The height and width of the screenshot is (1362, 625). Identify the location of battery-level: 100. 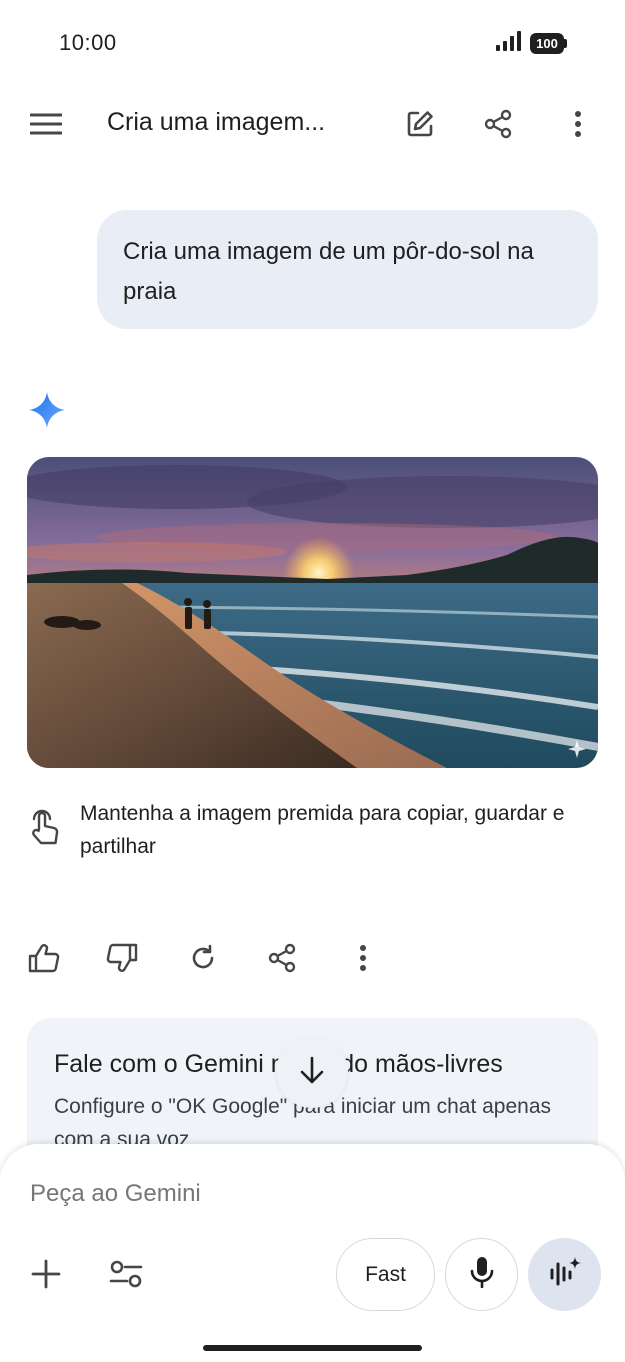
(547, 43).